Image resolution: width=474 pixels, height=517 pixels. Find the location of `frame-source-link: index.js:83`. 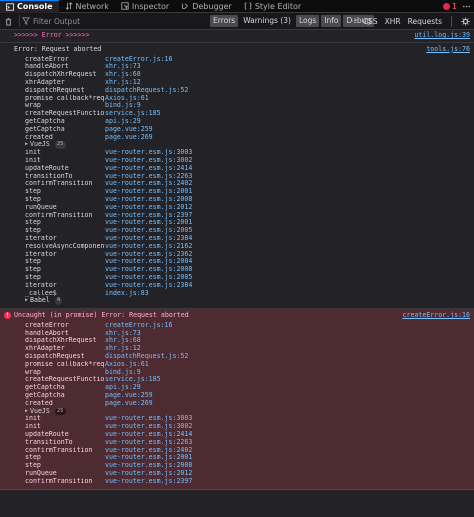

frame-source-link: index.js:83 is located at coordinates (127, 293).